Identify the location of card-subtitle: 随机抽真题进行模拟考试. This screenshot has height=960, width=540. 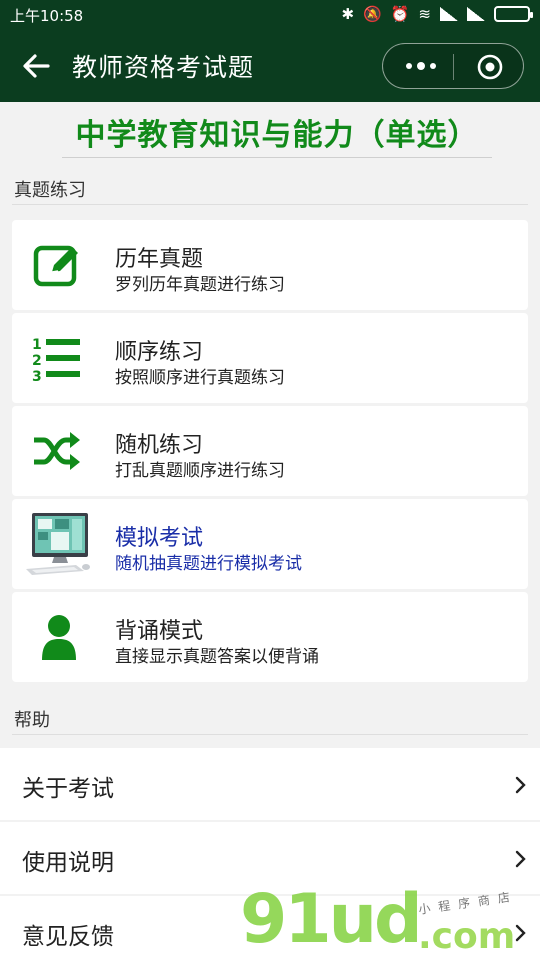
(208, 564).